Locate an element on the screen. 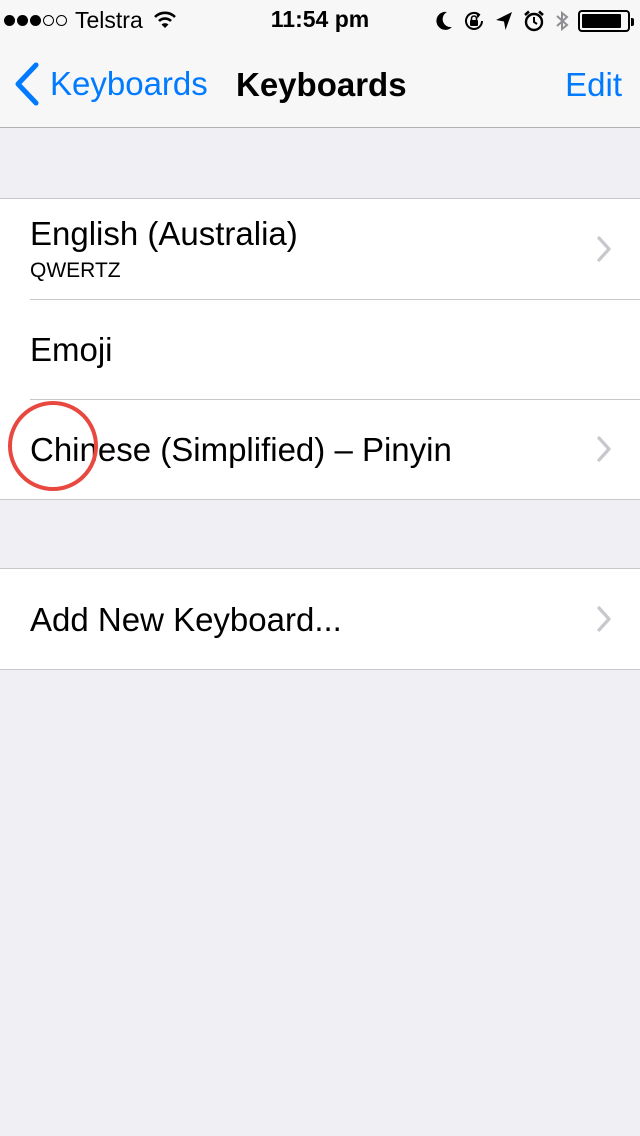 Image resolution: width=640 pixels, height=1136 pixels. rotation-lock-icon is located at coordinates (474, 20).